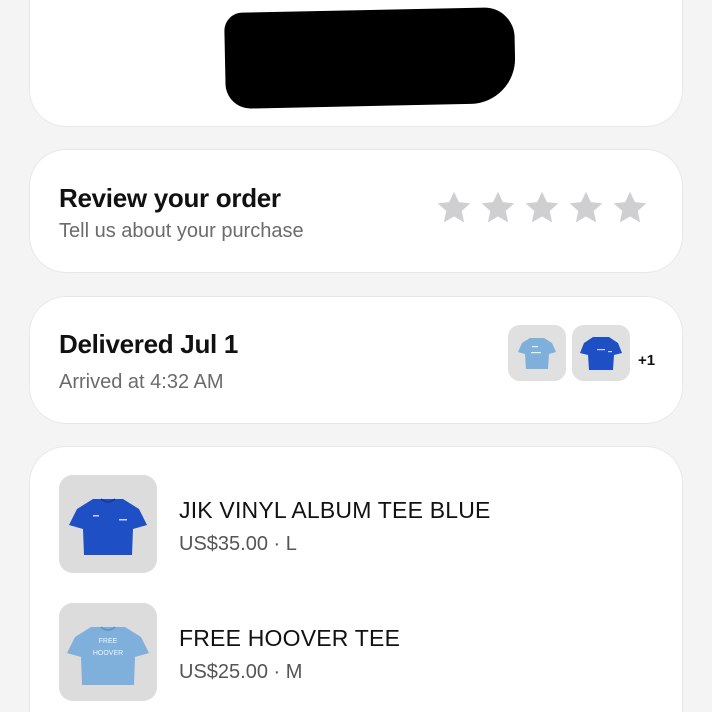 Image resolution: width=712 pixels, height=712 pixels. I want to click on redacted-content, so click(370, 58).